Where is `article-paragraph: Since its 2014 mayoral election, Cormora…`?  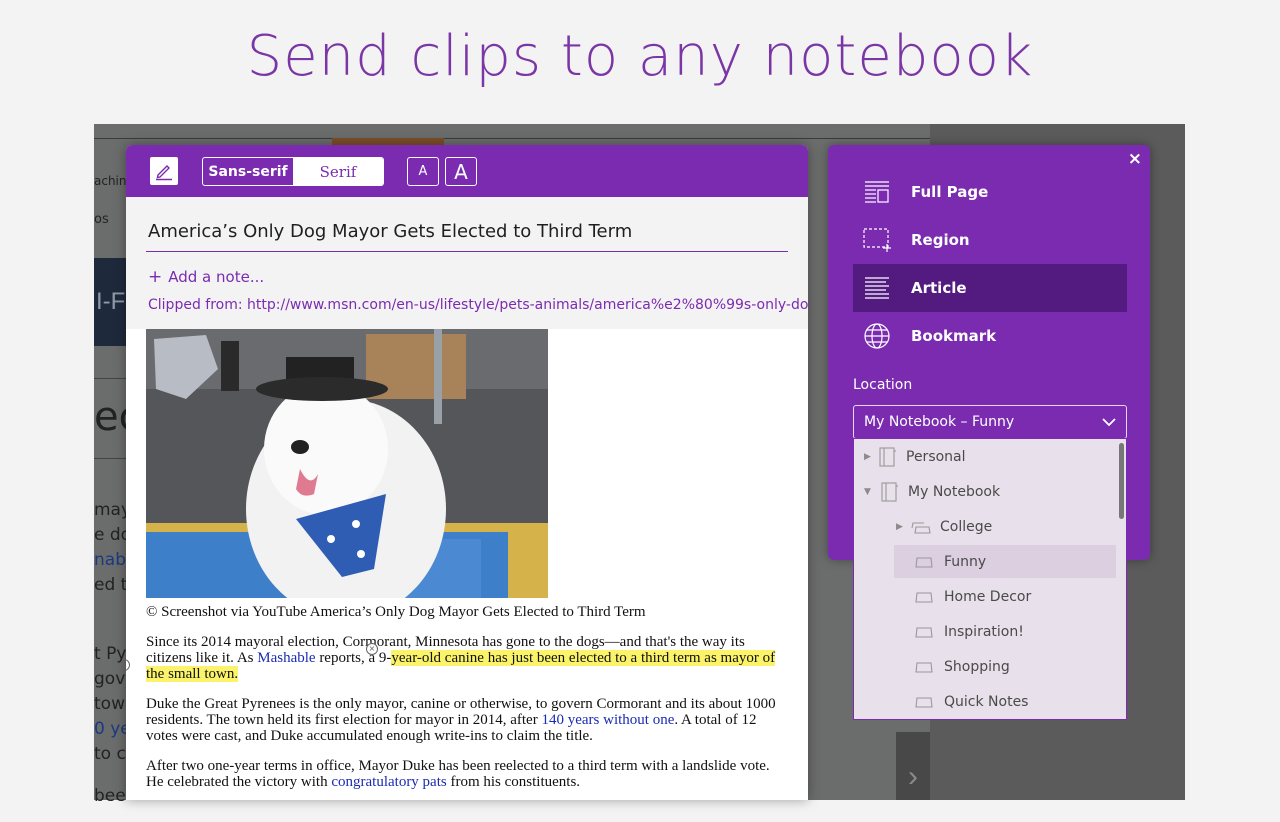 article-paragraph: Since its 2014 mayoral election, Cormora… is located at coordinates (467, 658).